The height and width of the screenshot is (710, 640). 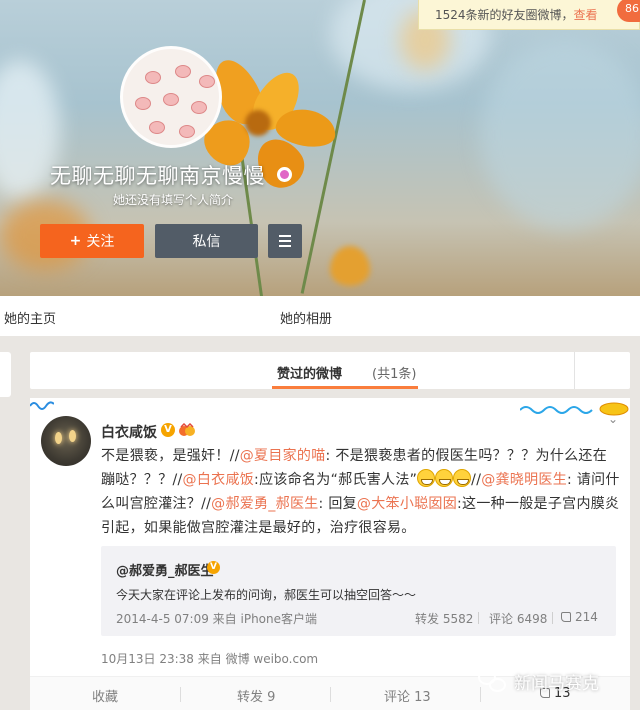 I want to click on tab-her-album: 她的相册, so click(x=306, y=317).